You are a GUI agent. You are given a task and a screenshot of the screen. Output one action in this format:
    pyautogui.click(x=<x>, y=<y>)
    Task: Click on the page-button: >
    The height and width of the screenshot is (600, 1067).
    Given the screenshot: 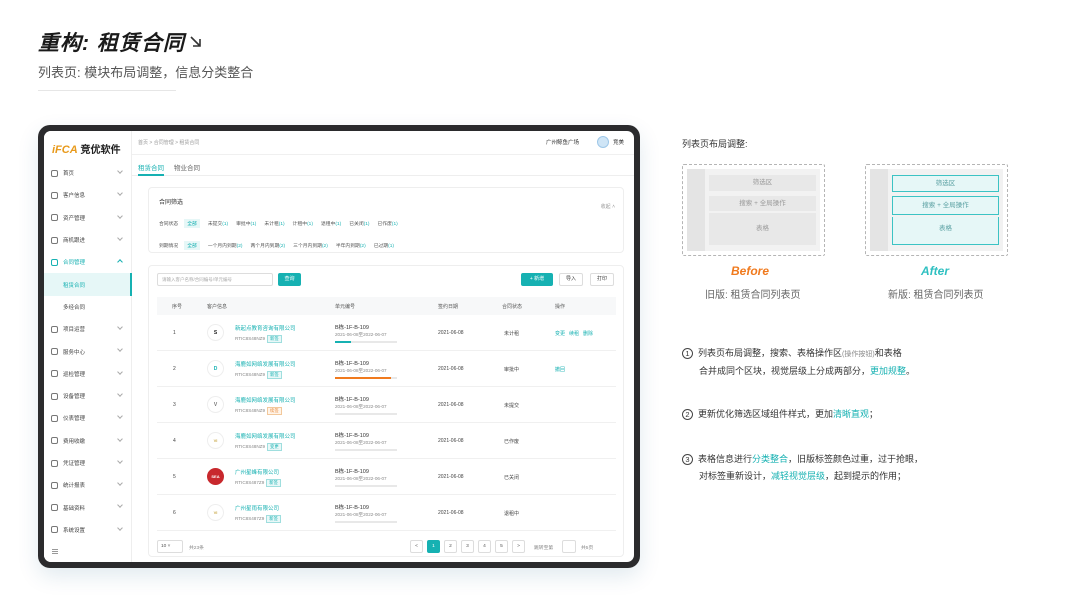 What is the action you would take?
    pyautogui.click(x=518, y=546)
    